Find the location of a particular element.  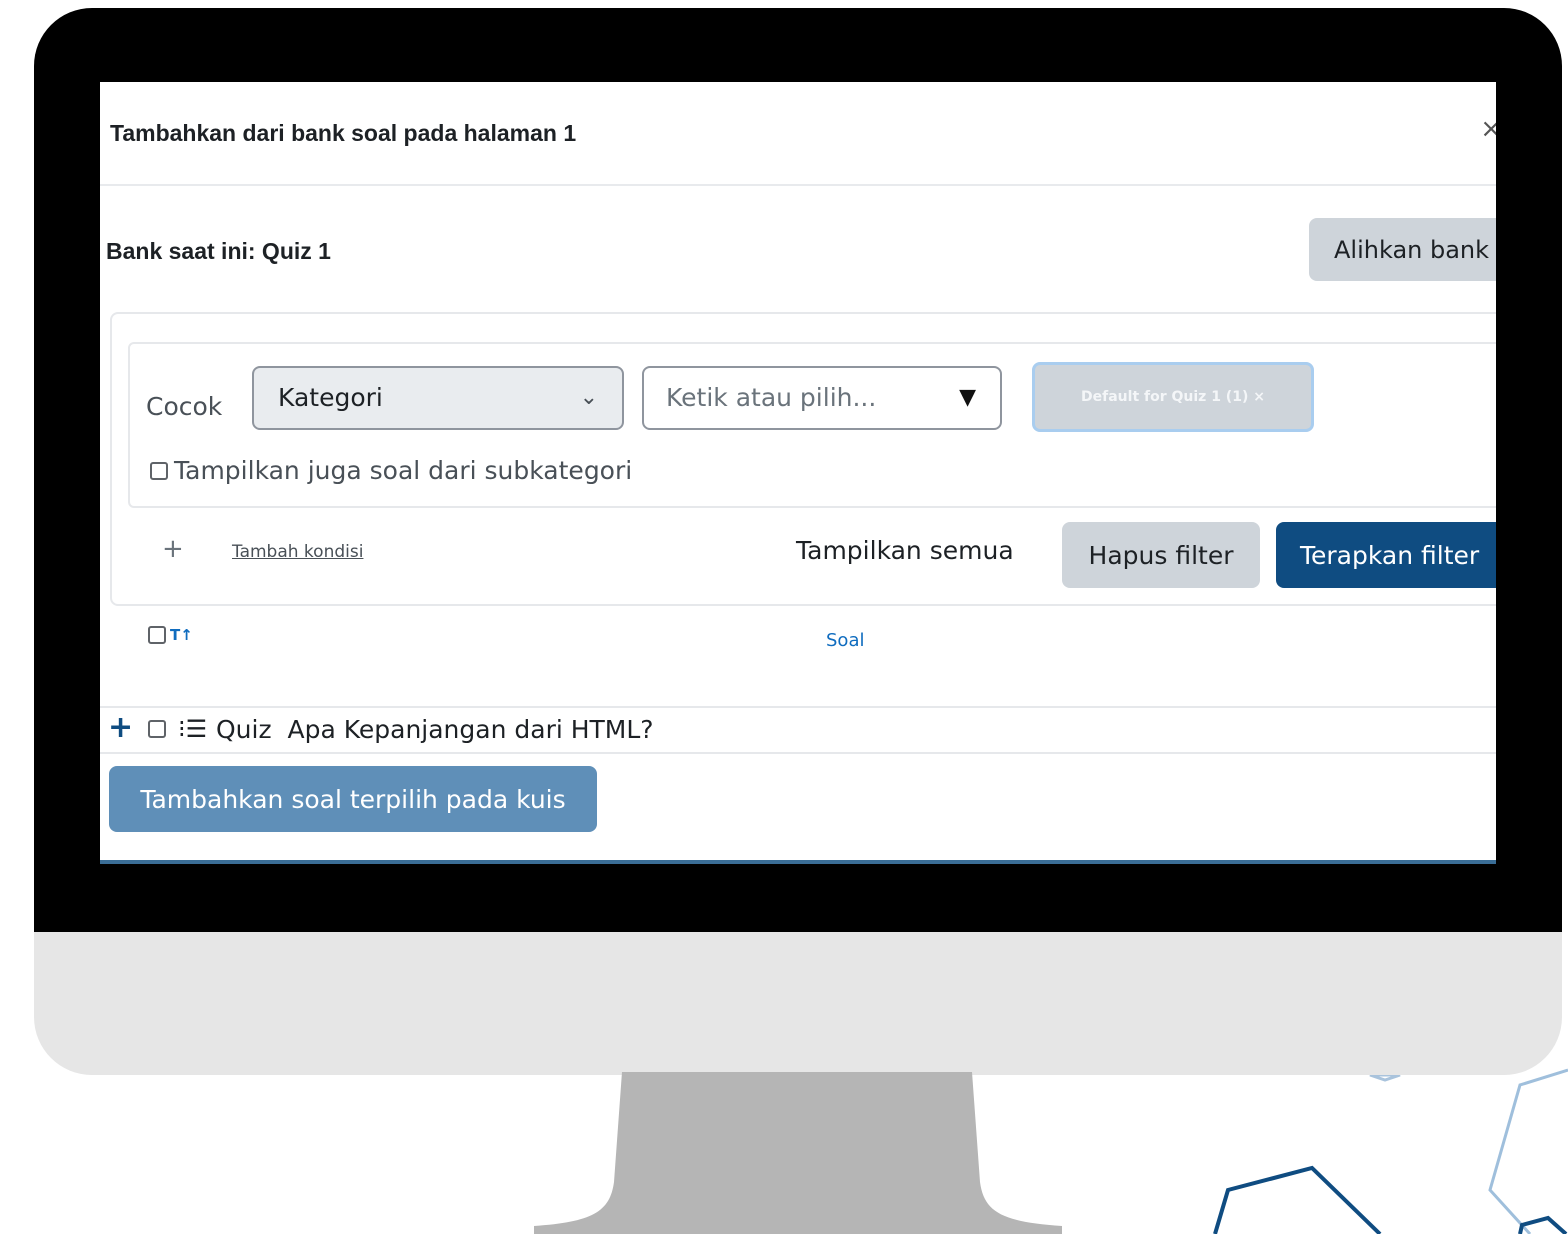

selected-category-chip: Default for Quiz 1 (1) × is located at coordinates (1173, 397).